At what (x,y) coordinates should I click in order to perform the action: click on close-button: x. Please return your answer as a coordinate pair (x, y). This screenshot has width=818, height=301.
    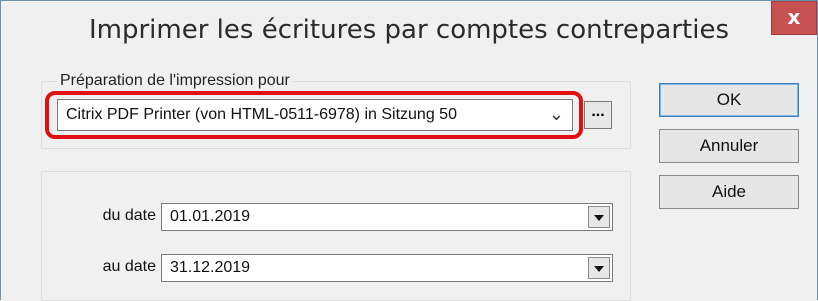
    Looking at the image, I should click on (794, 18).